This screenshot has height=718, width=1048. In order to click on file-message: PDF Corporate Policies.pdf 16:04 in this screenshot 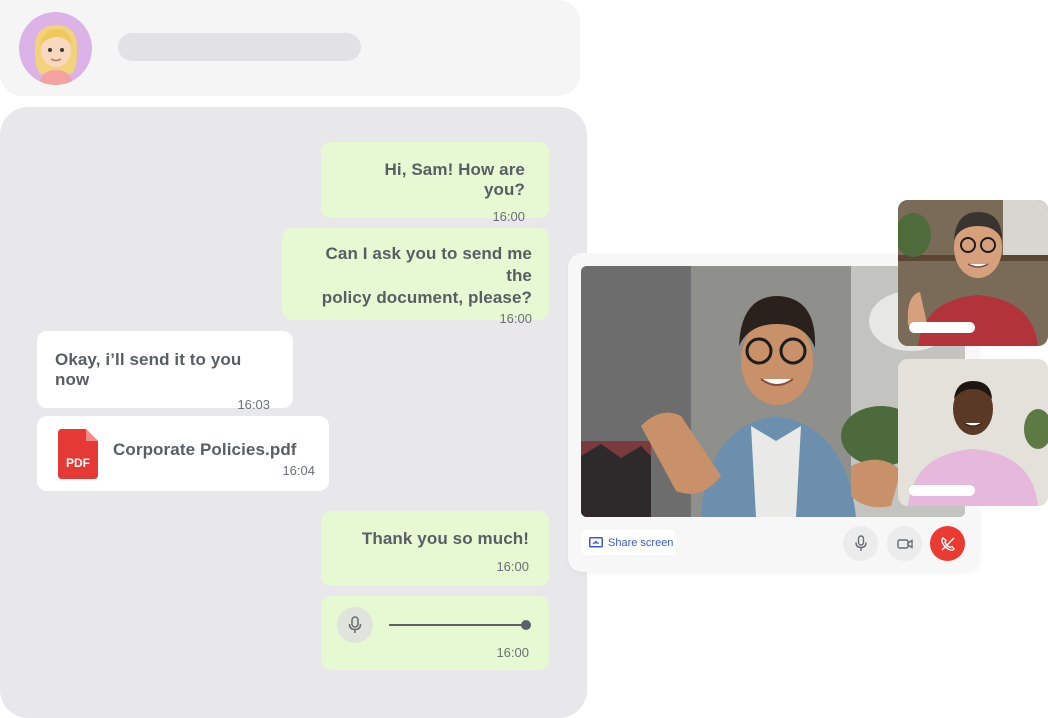, I will do `click(183, 453)`.